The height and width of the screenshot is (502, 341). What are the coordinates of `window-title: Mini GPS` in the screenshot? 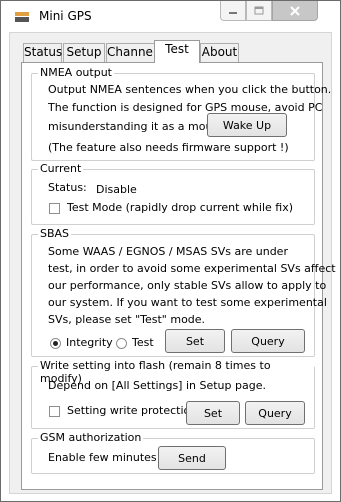 It's located at (65, 16).